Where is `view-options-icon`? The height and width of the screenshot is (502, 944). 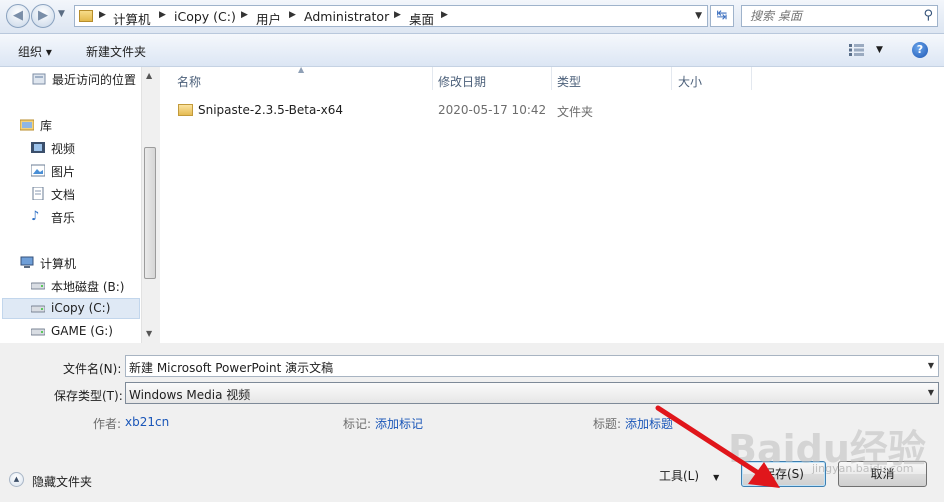 view-options-icon is located at coordinates (857, 51).